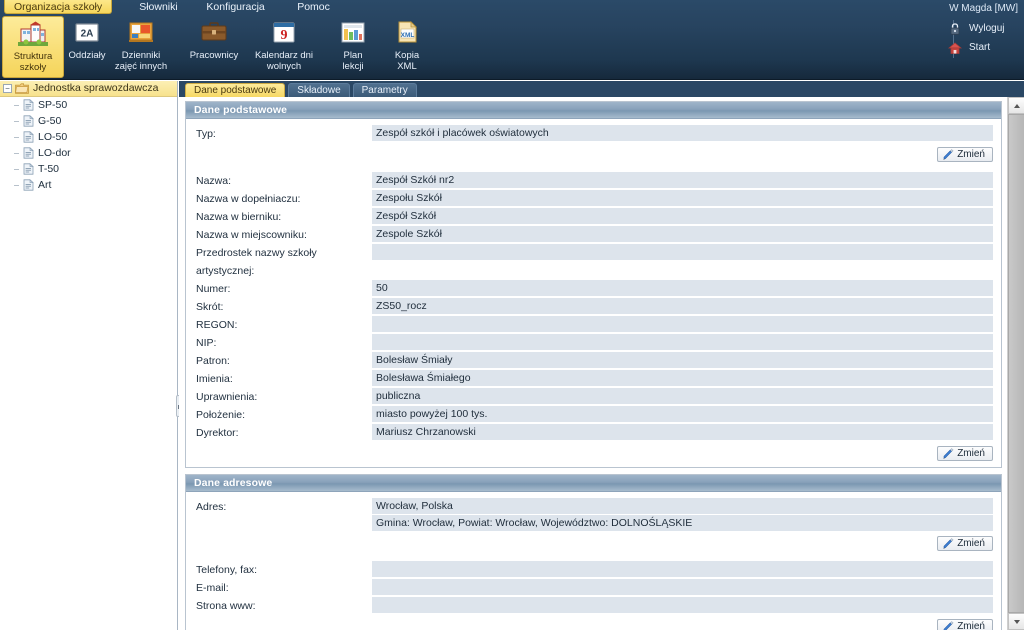 The image size is (1024, 630). What do you see at coordinates (965, 624) in the screenshot?
I see `edit-kontakt-button: Zmień` at bounding box center [965, 624].